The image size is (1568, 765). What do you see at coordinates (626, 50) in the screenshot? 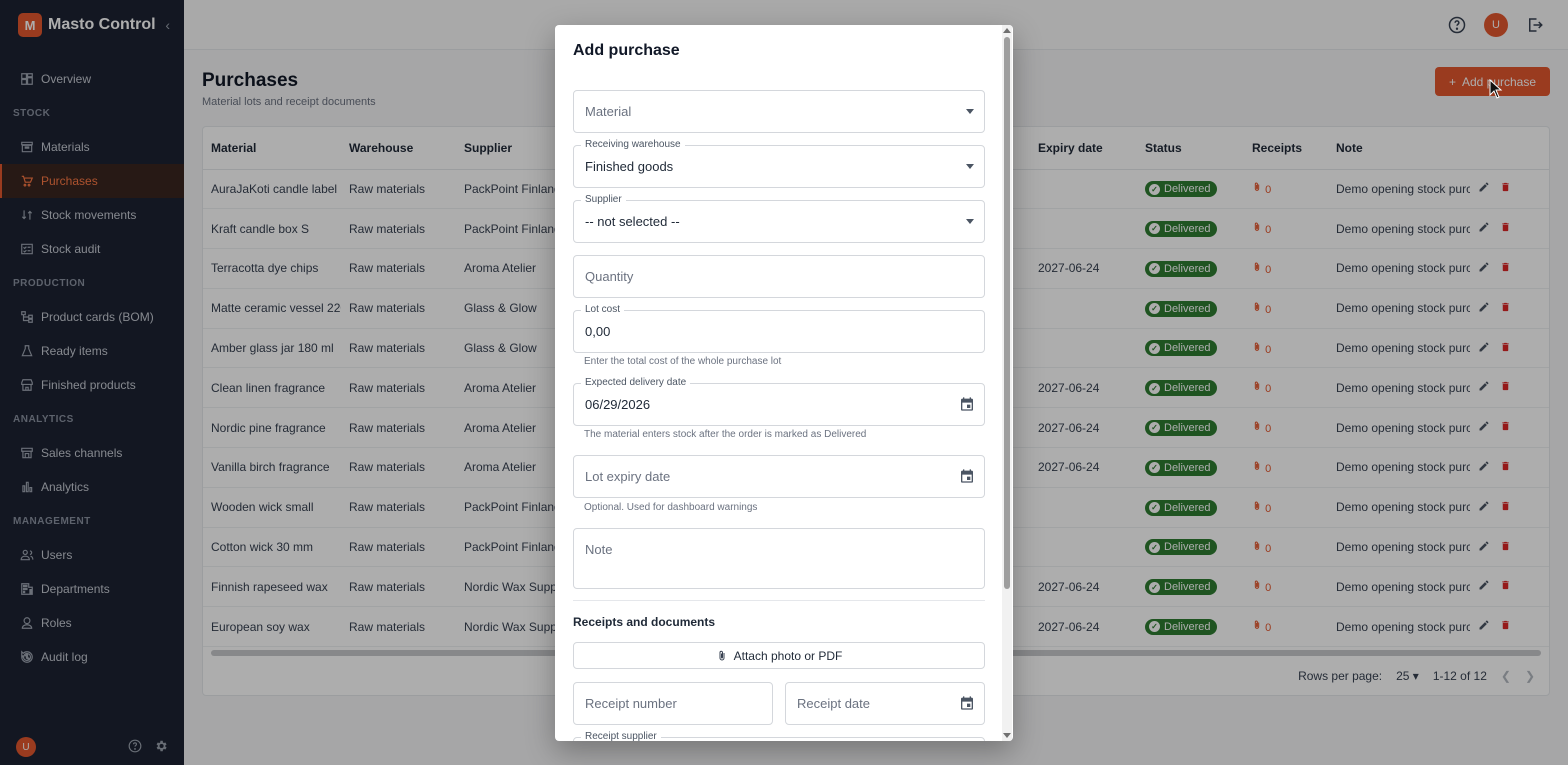
I see `dialog-title: Add purchase` at bounding box center [626, 50].